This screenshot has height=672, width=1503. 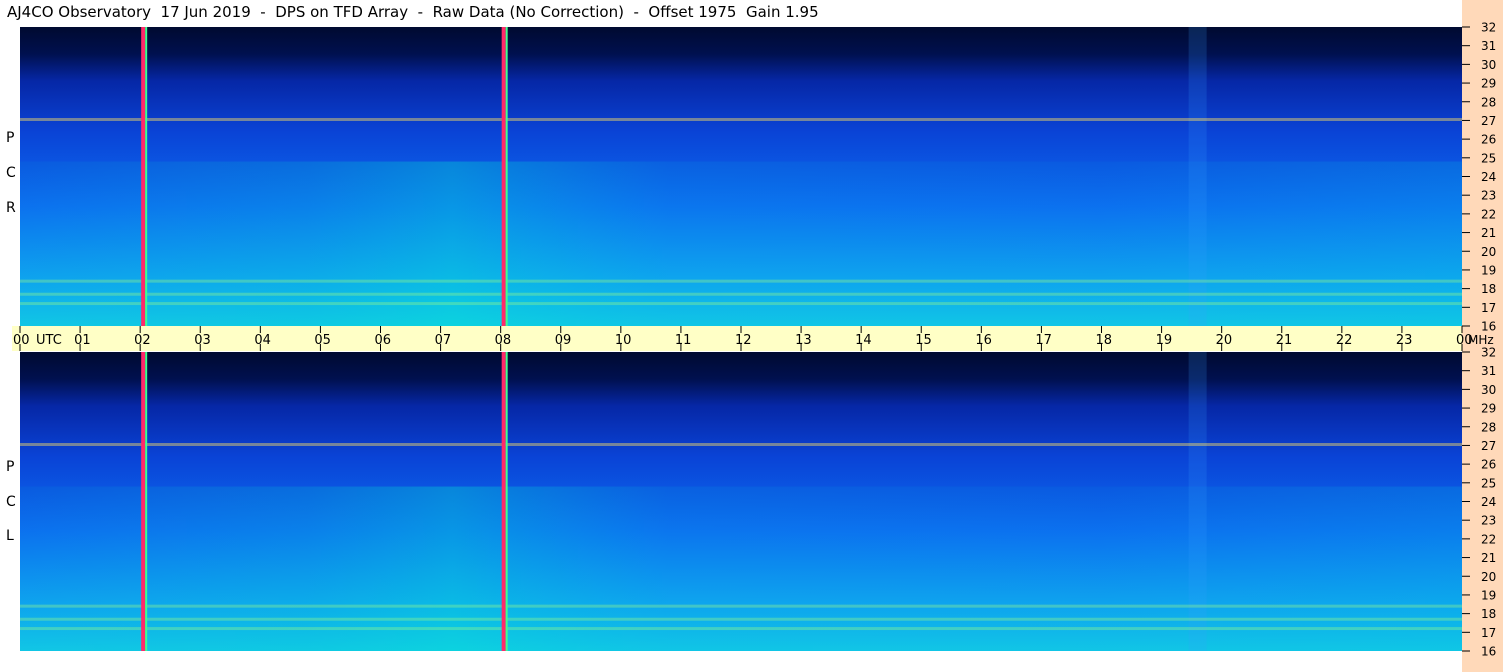 What do you see at coordinates (82, 340) in the screenshot?
I see `x-tick-label: 01` at bounding box center [82, 340].